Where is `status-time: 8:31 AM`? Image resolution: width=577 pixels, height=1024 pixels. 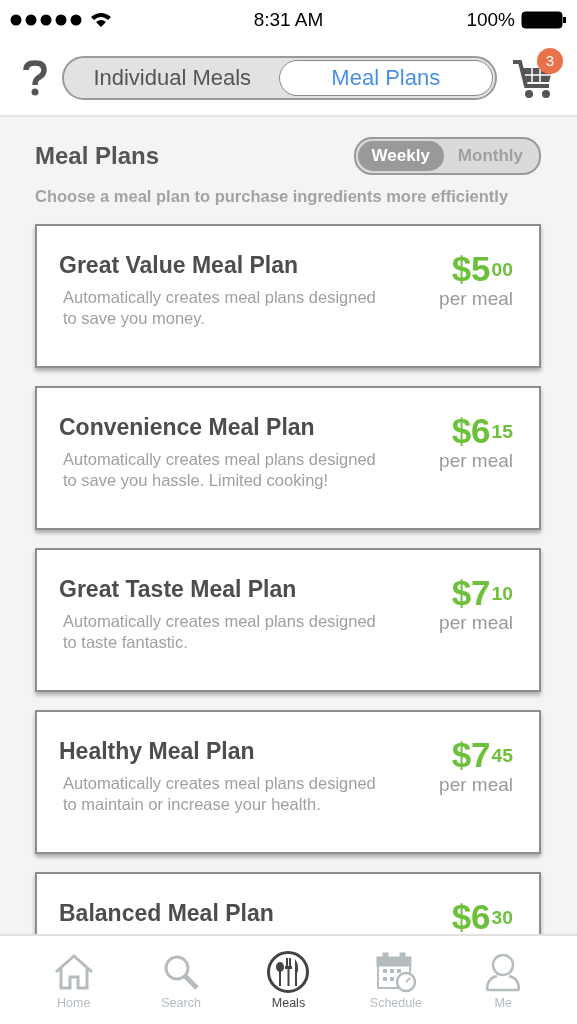
status-time: 8:31 AM is located at coordinates (288, 20).